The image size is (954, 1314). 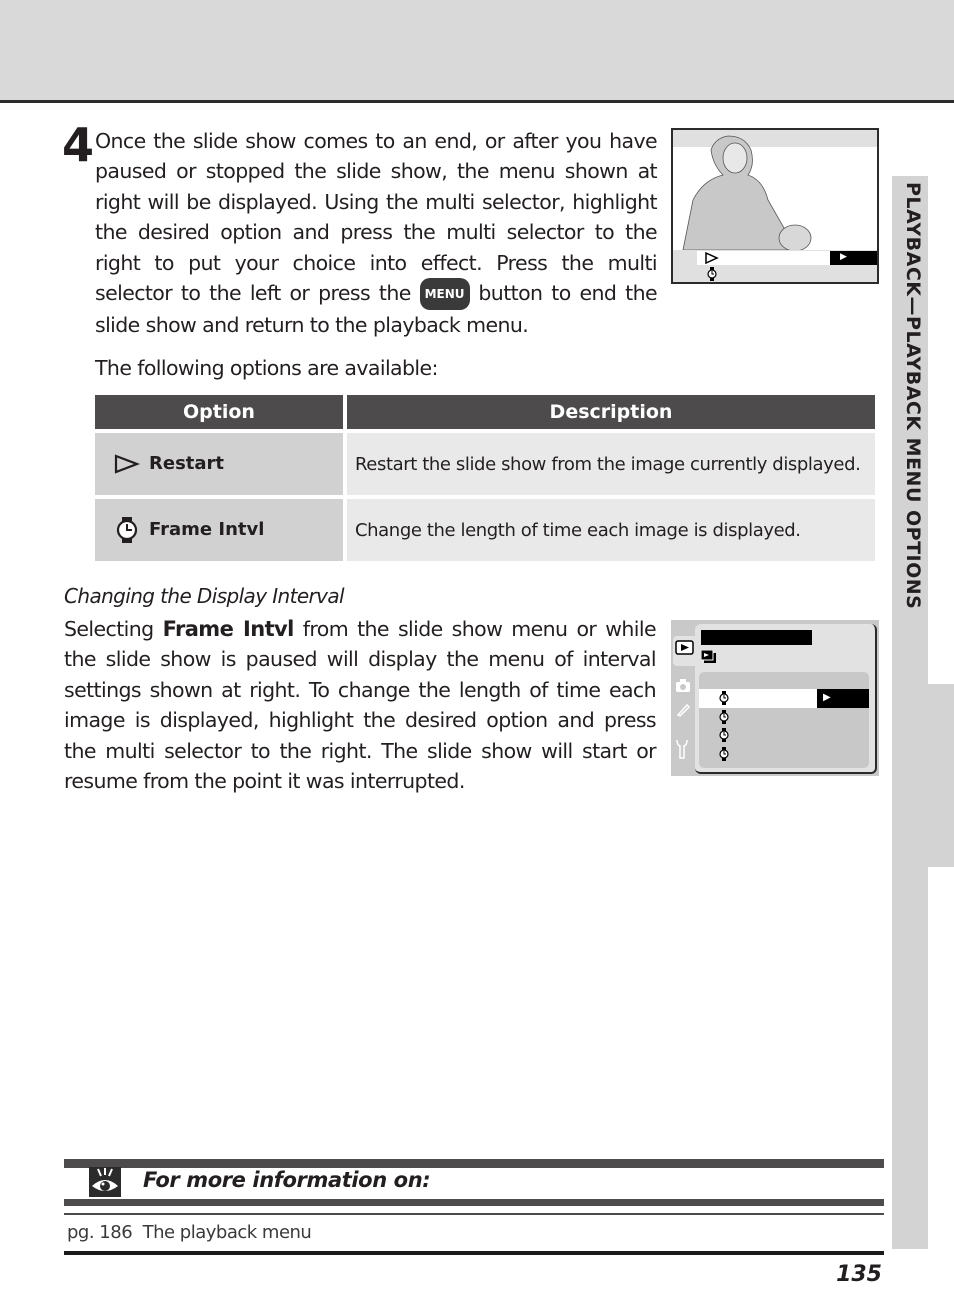 What do you see at coordinates (219, 412) in the screenshot?
I see `header-option: Option` at bounding box center [219, 412].